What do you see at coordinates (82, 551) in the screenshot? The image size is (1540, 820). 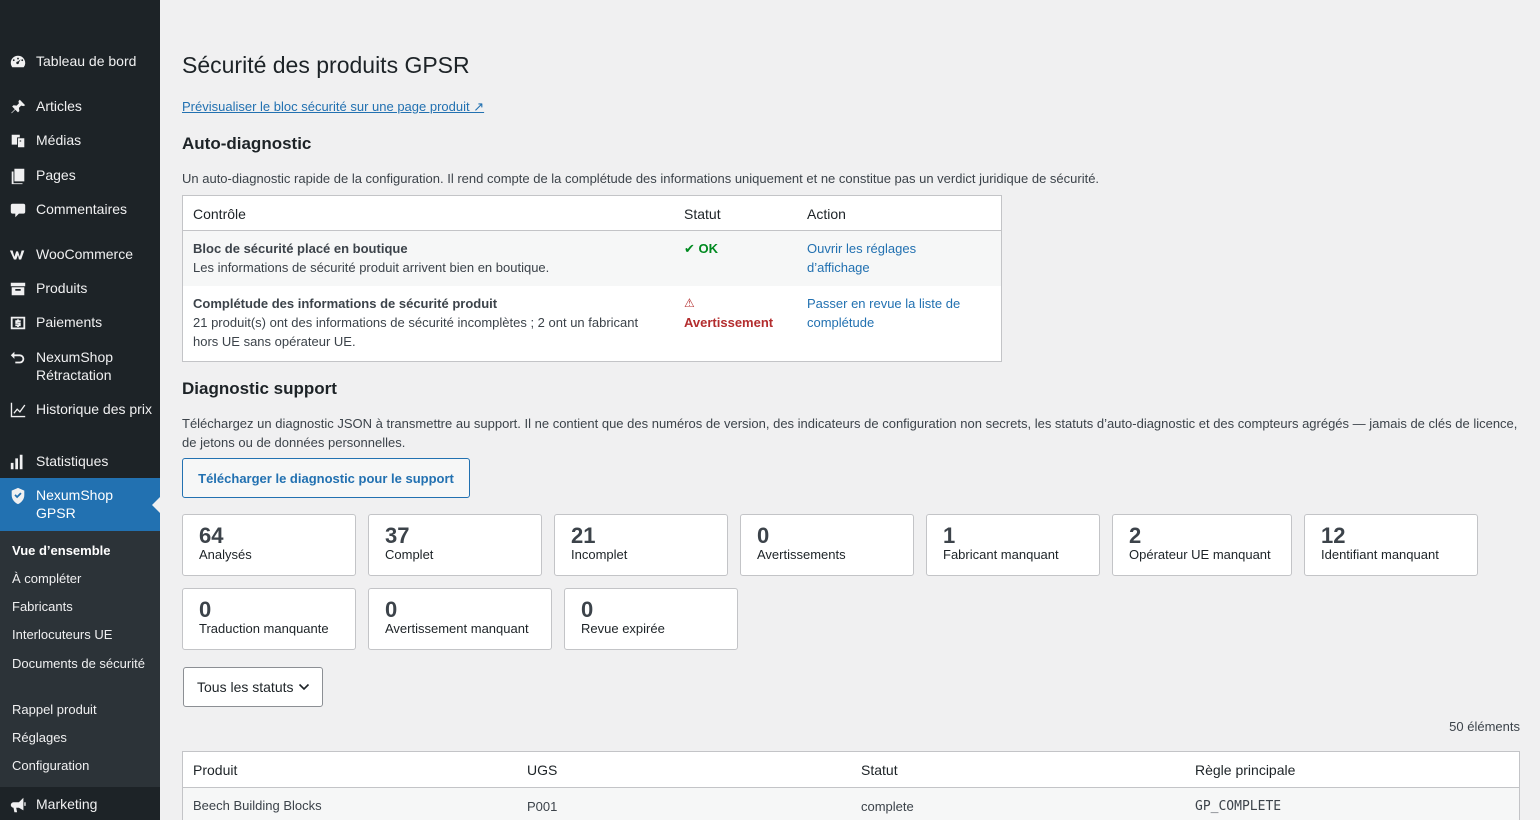 I see `submenu-vue-ensemble: Vue d’ensemble` at bounding box center [82, 551].